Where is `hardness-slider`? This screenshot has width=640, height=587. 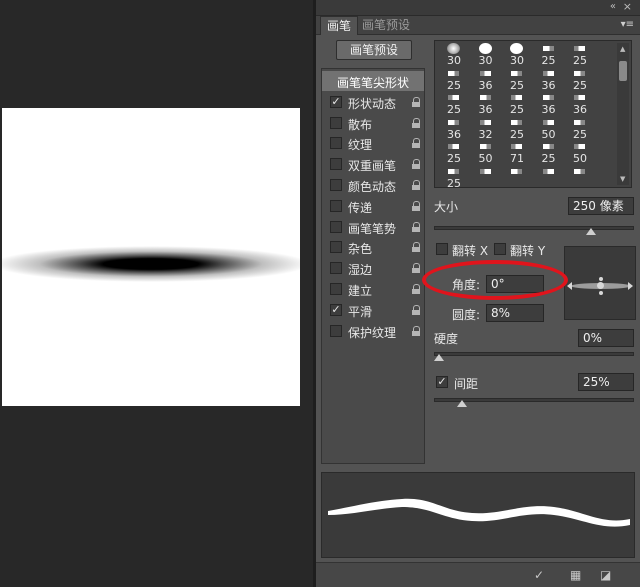
hardness-slider is located at coordinates (534, 354).